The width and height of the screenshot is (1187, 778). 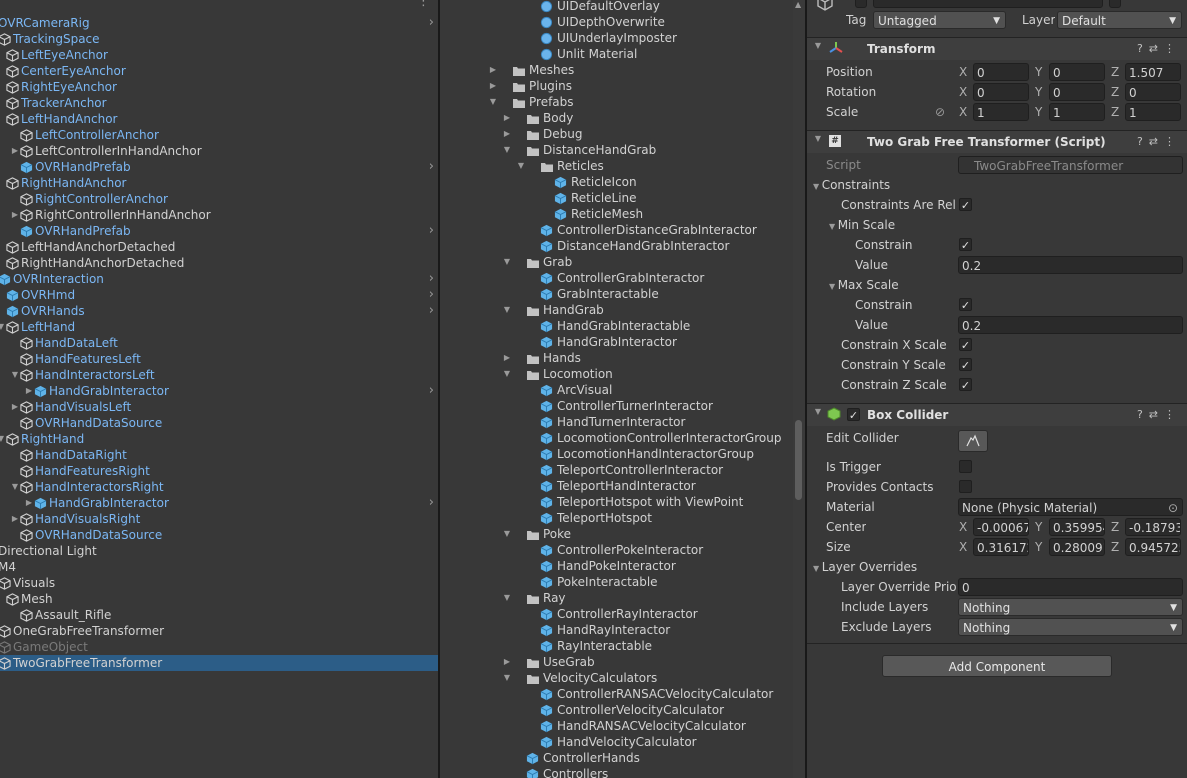 What do you see at coordinates (616, 550) in the screenshot?
I see `project-item: ControllerPokeInteractor` at bounding box center [616, 550].